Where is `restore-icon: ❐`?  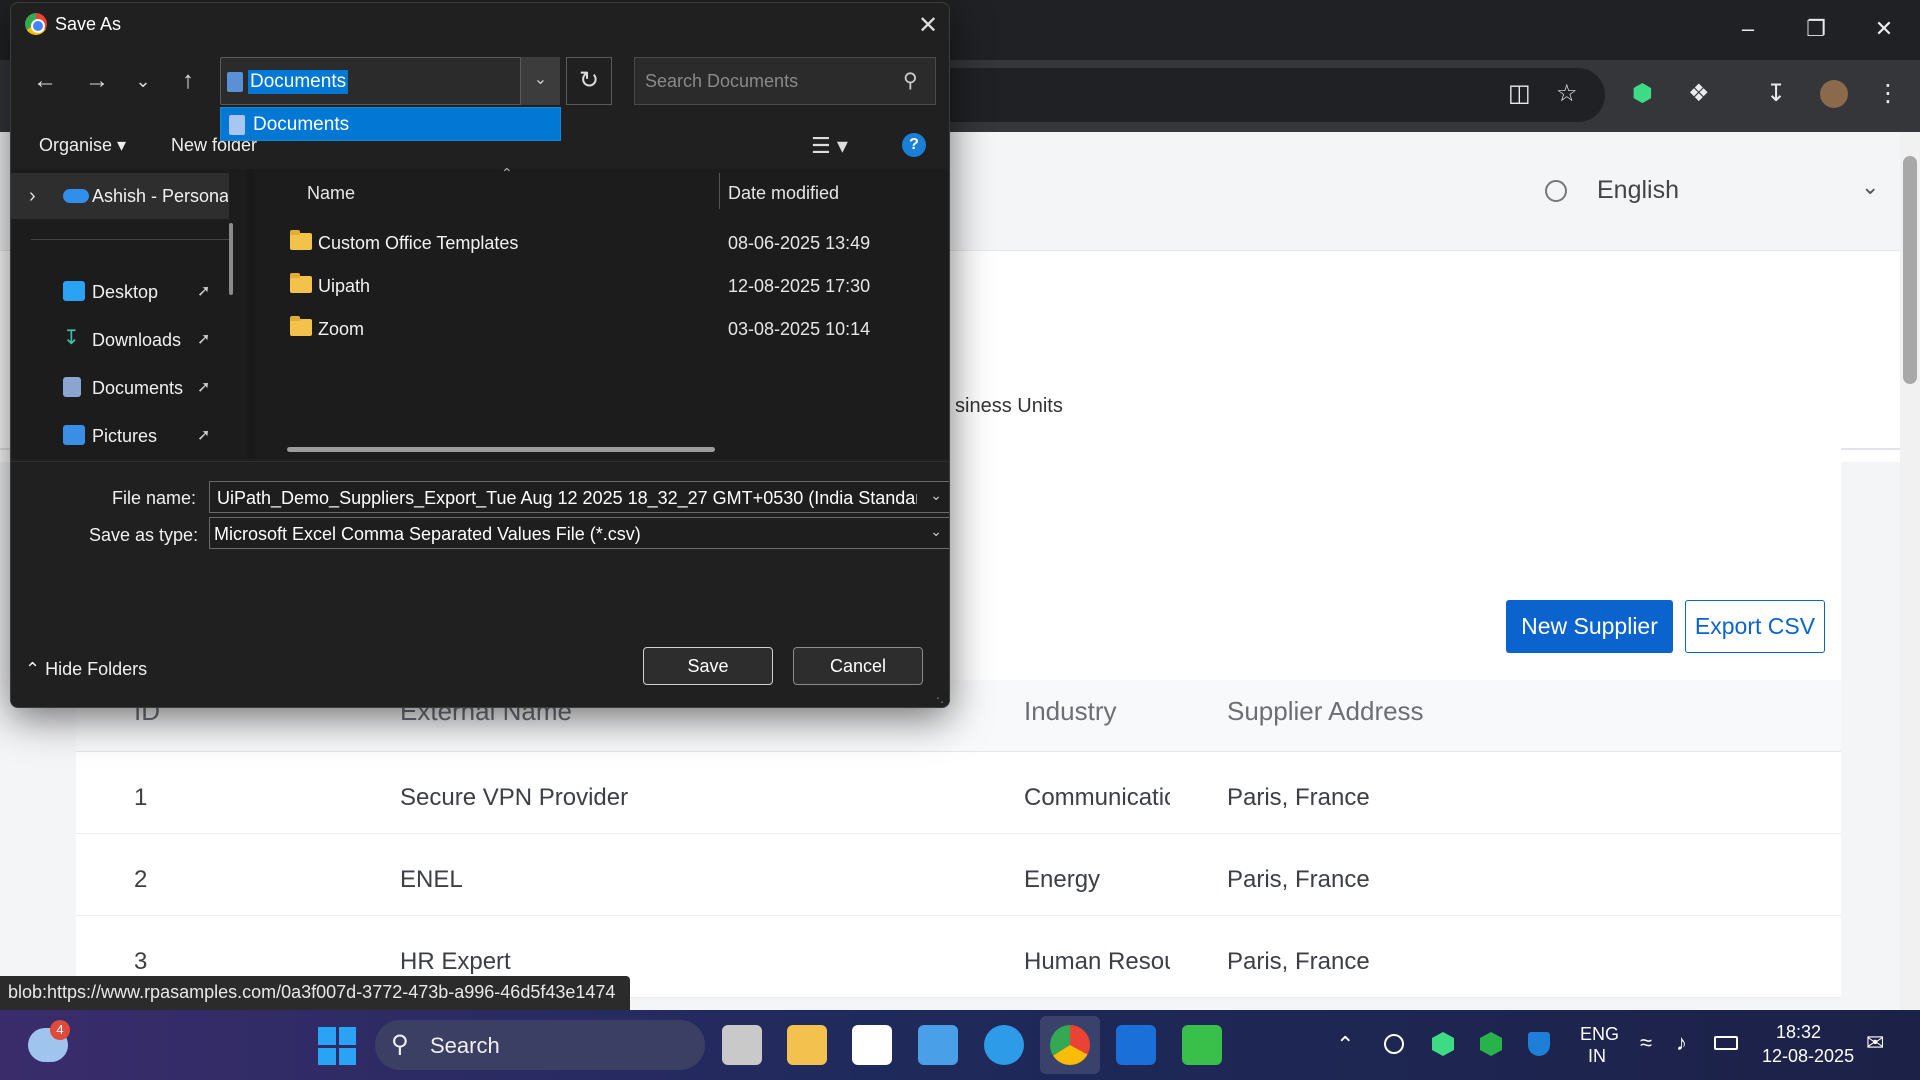
restore-icon: ❐ is located at coordinates (1816, 29).